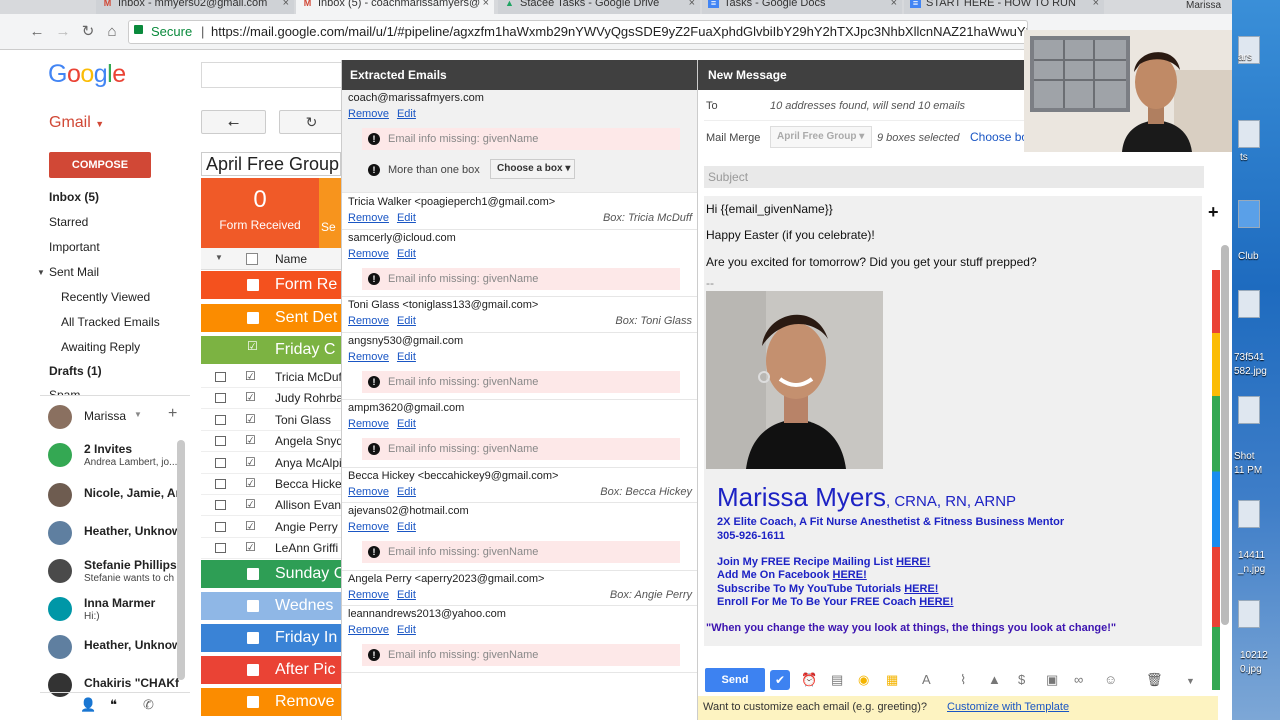 This screenshot has height=720, width=1280. Describe the element at coordinates (1190, 681) in the screenshot. I see `more-options-icon: ▼` at that location.